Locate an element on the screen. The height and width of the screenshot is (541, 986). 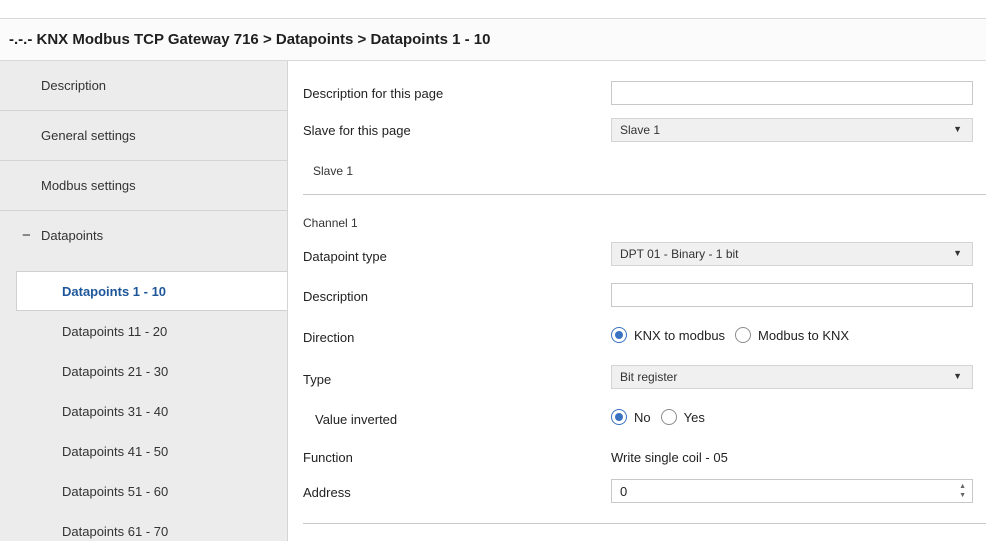
sidebar-item-datapoints-51-60: Datapoints 51 - 60 is located at coordinates (143, 492).